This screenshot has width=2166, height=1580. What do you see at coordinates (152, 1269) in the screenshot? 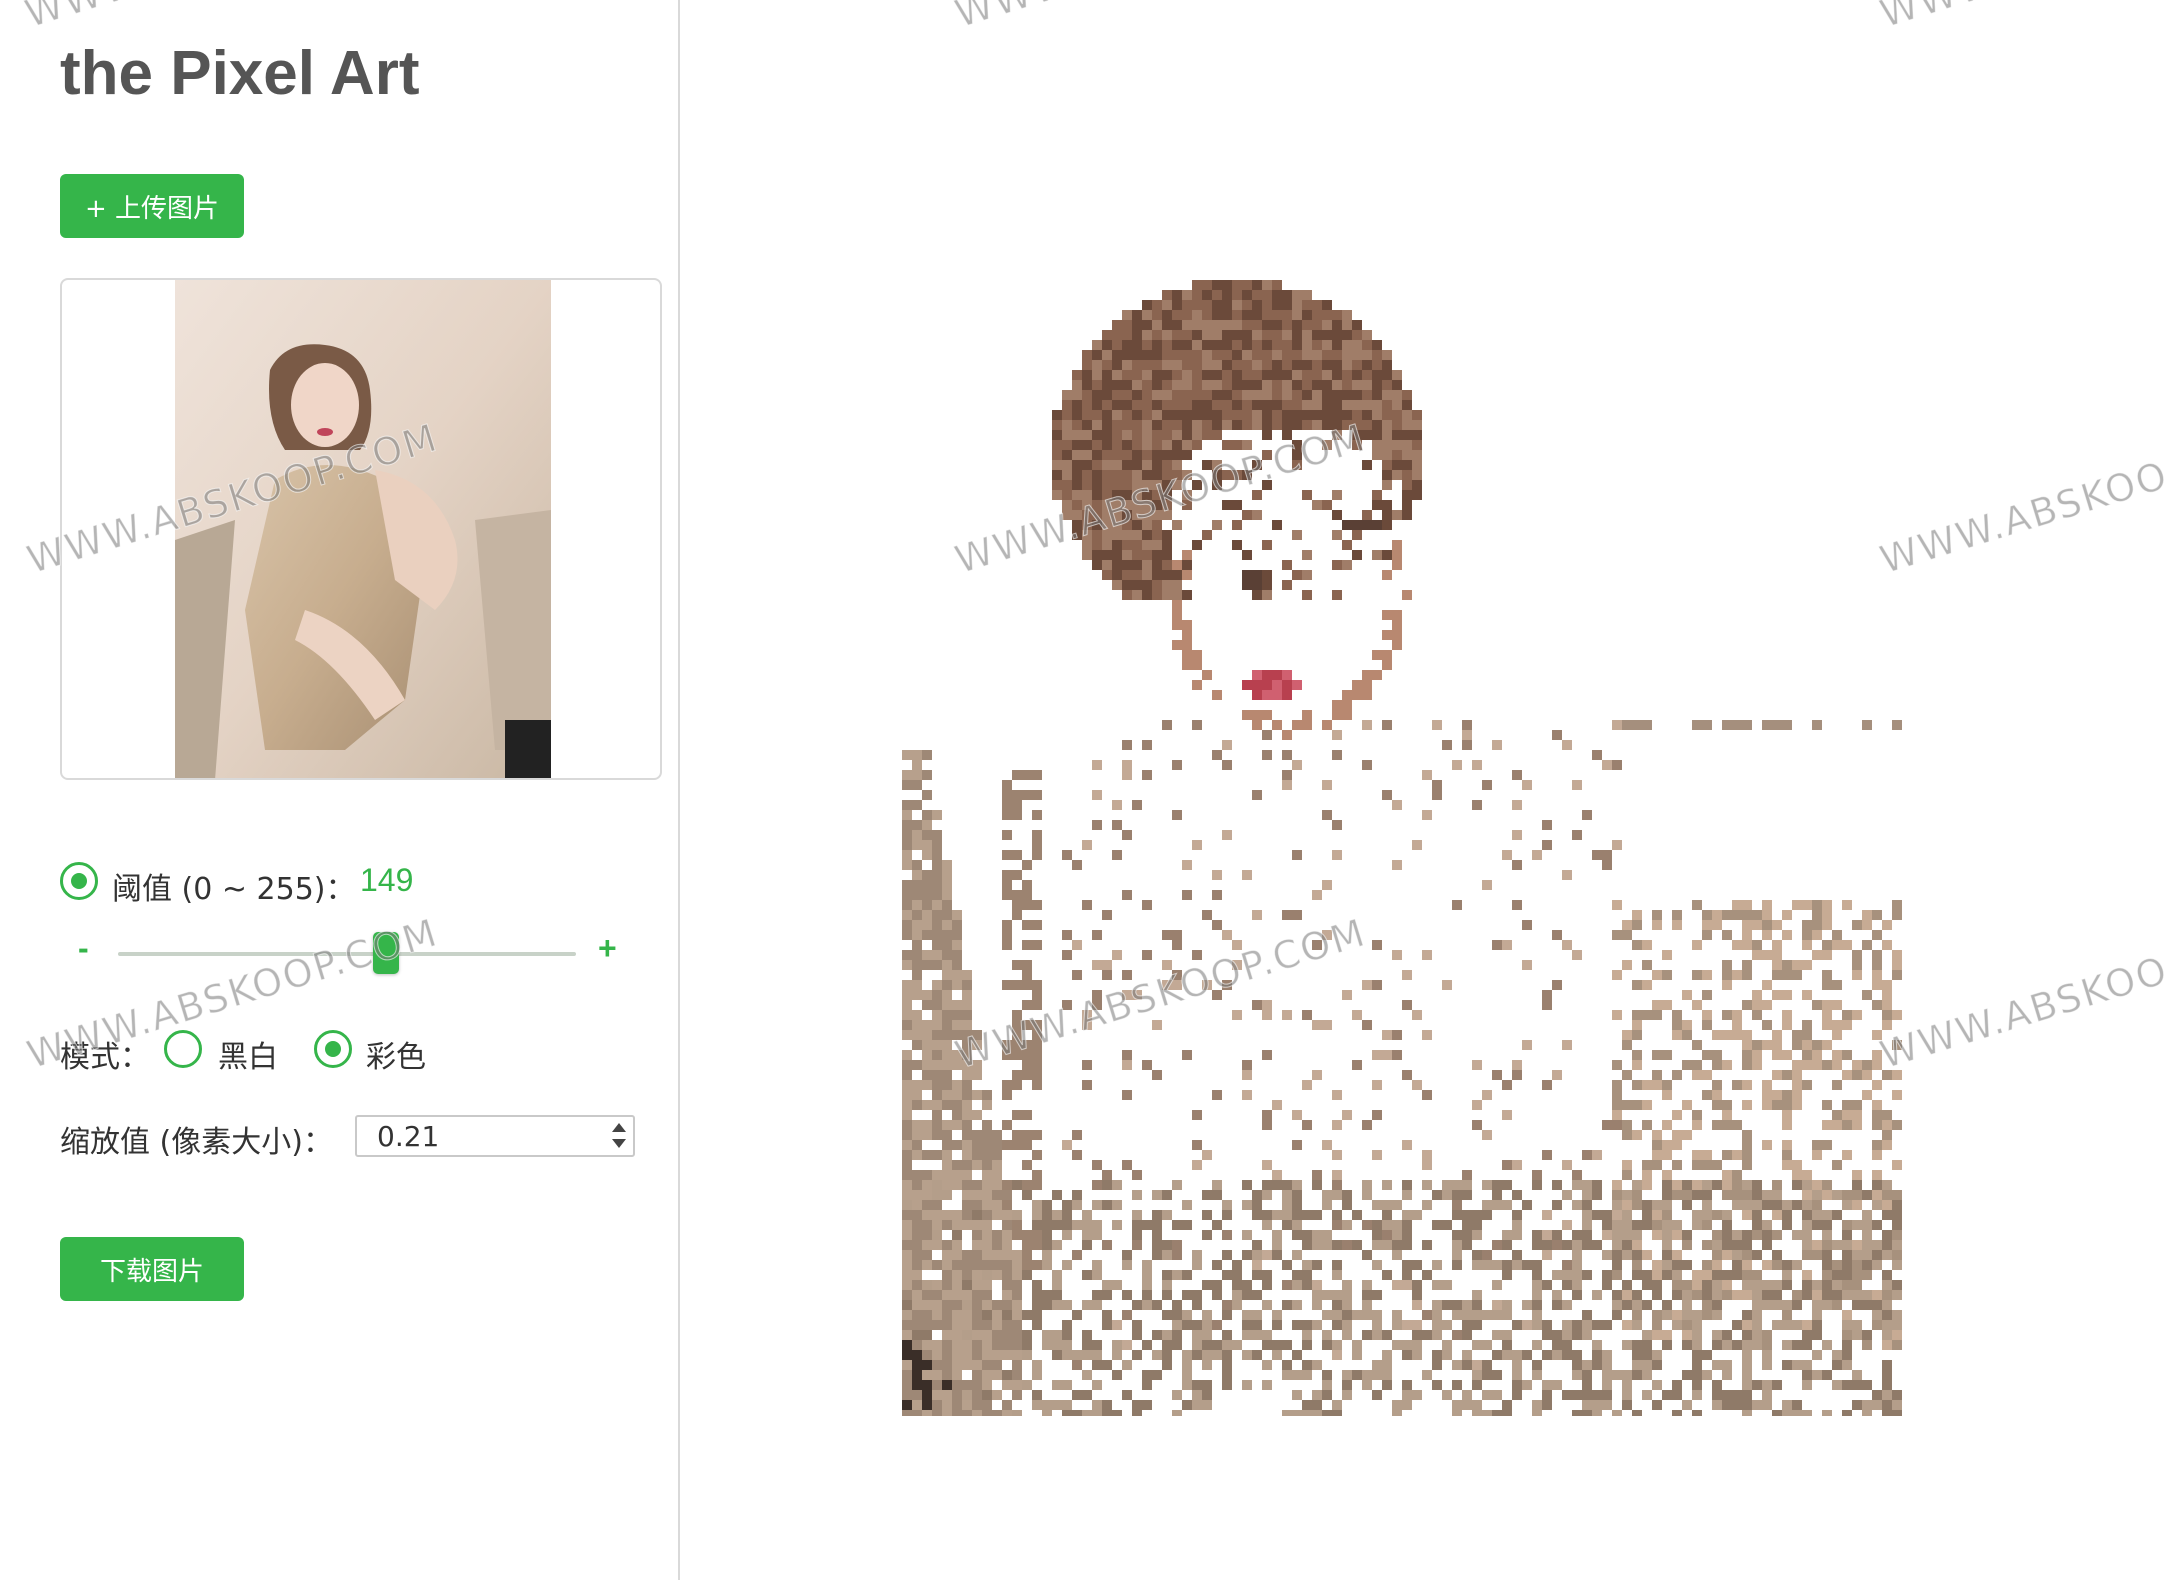
I see `download-image-button: 下载图片` at bounding box center [152, 1269].